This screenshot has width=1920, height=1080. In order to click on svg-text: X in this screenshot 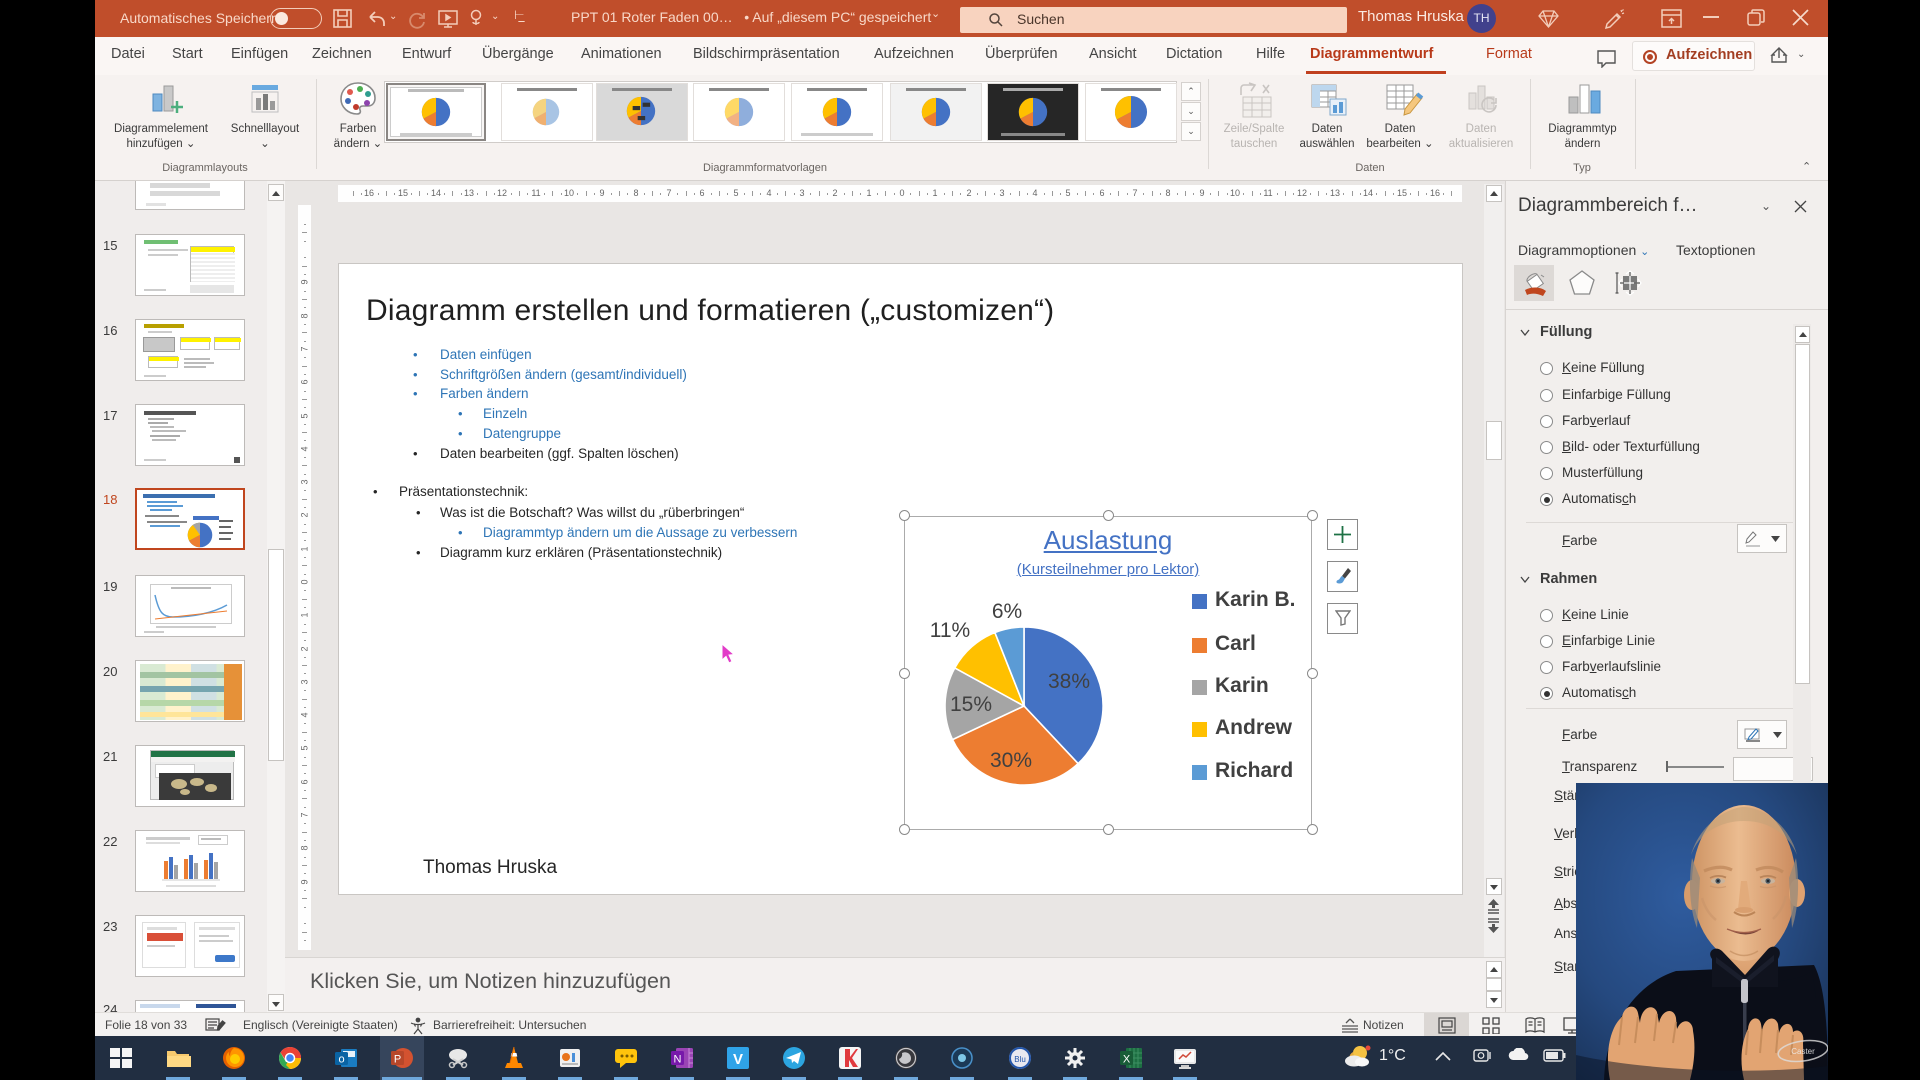, I will do `click(1127, 1060)`.